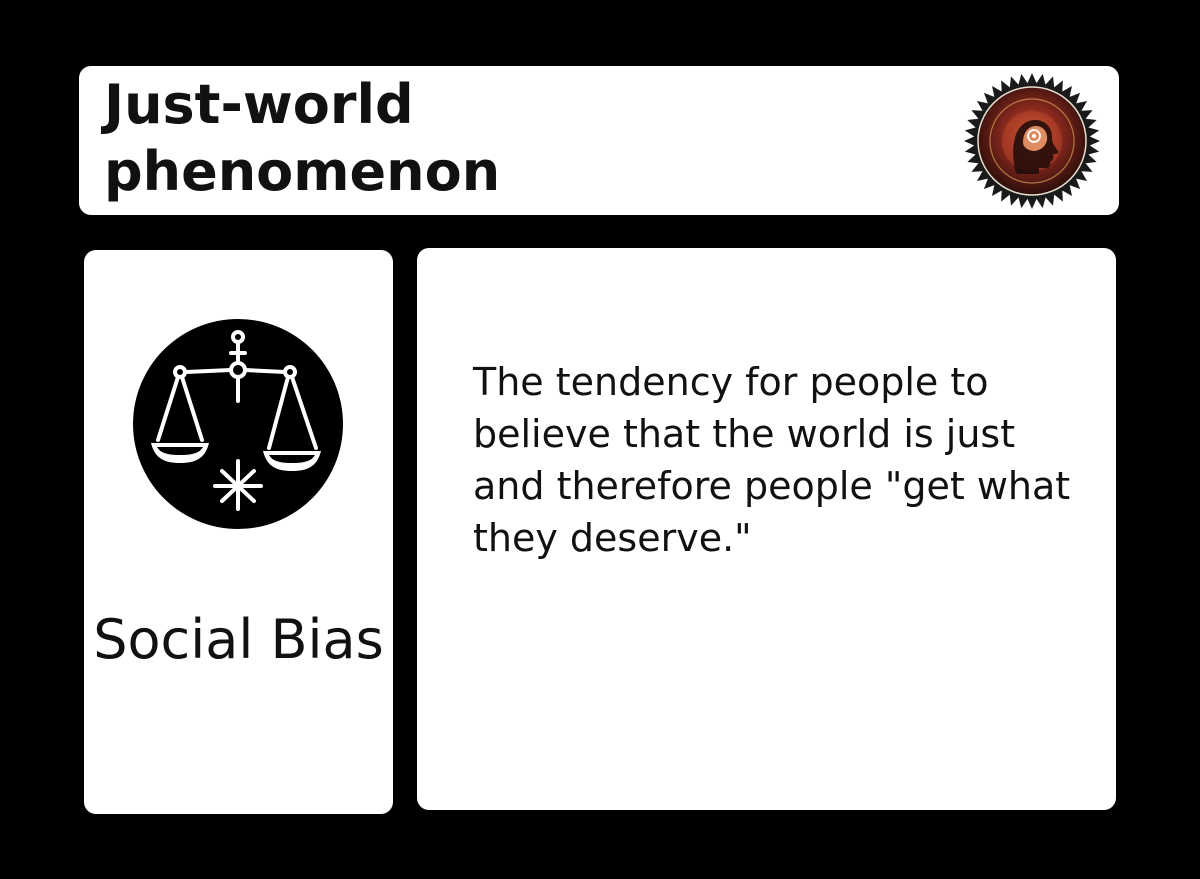 The height and width of the screenshot is (879, 1200). I want to click on title-panel: Just-world phenomenon, so click(599, 140).